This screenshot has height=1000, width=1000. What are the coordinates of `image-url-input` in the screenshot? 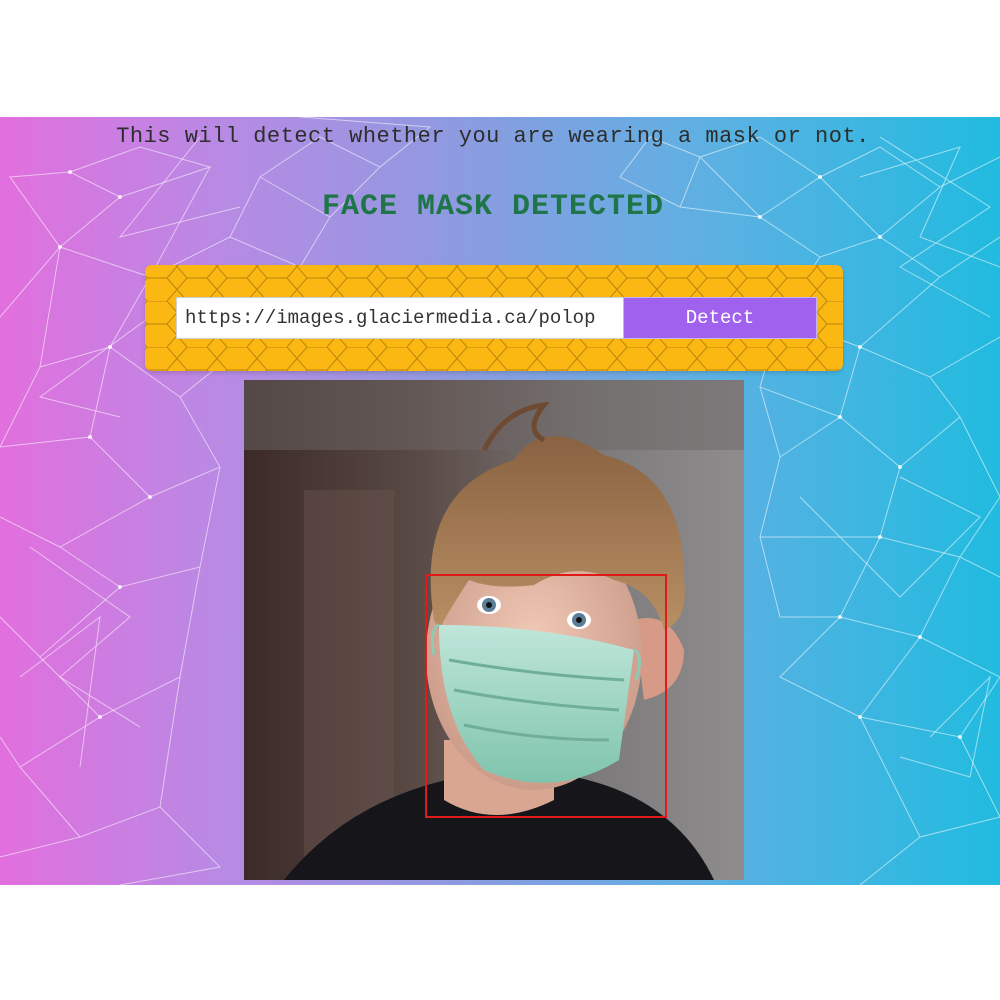 It's located at (400, 318).